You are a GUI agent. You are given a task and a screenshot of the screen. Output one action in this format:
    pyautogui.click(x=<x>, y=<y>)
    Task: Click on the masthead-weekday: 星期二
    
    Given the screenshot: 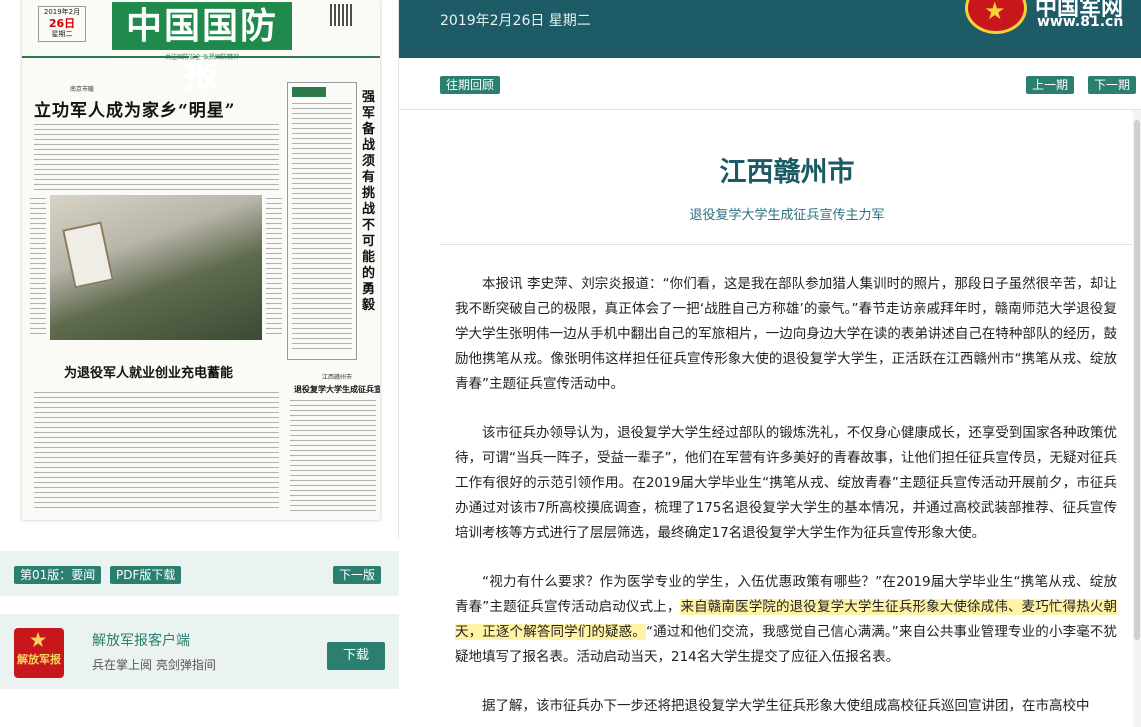 What is the action you would take?
    pyautogui.click(x=62, y=34)
    